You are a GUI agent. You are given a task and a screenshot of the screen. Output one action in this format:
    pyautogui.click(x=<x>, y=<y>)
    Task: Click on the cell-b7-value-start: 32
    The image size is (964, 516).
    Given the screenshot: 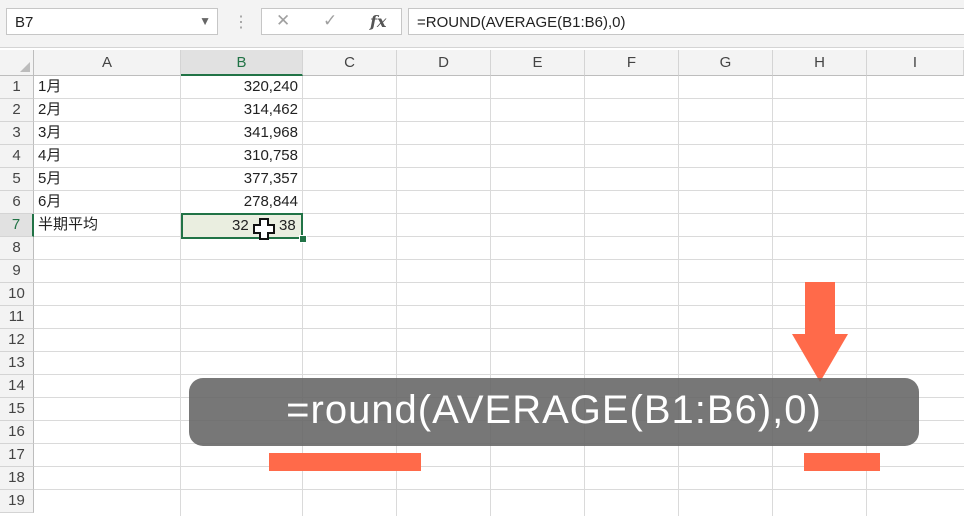 What is the action you would take?
    pyautogui.click(x=240, y=225)
    